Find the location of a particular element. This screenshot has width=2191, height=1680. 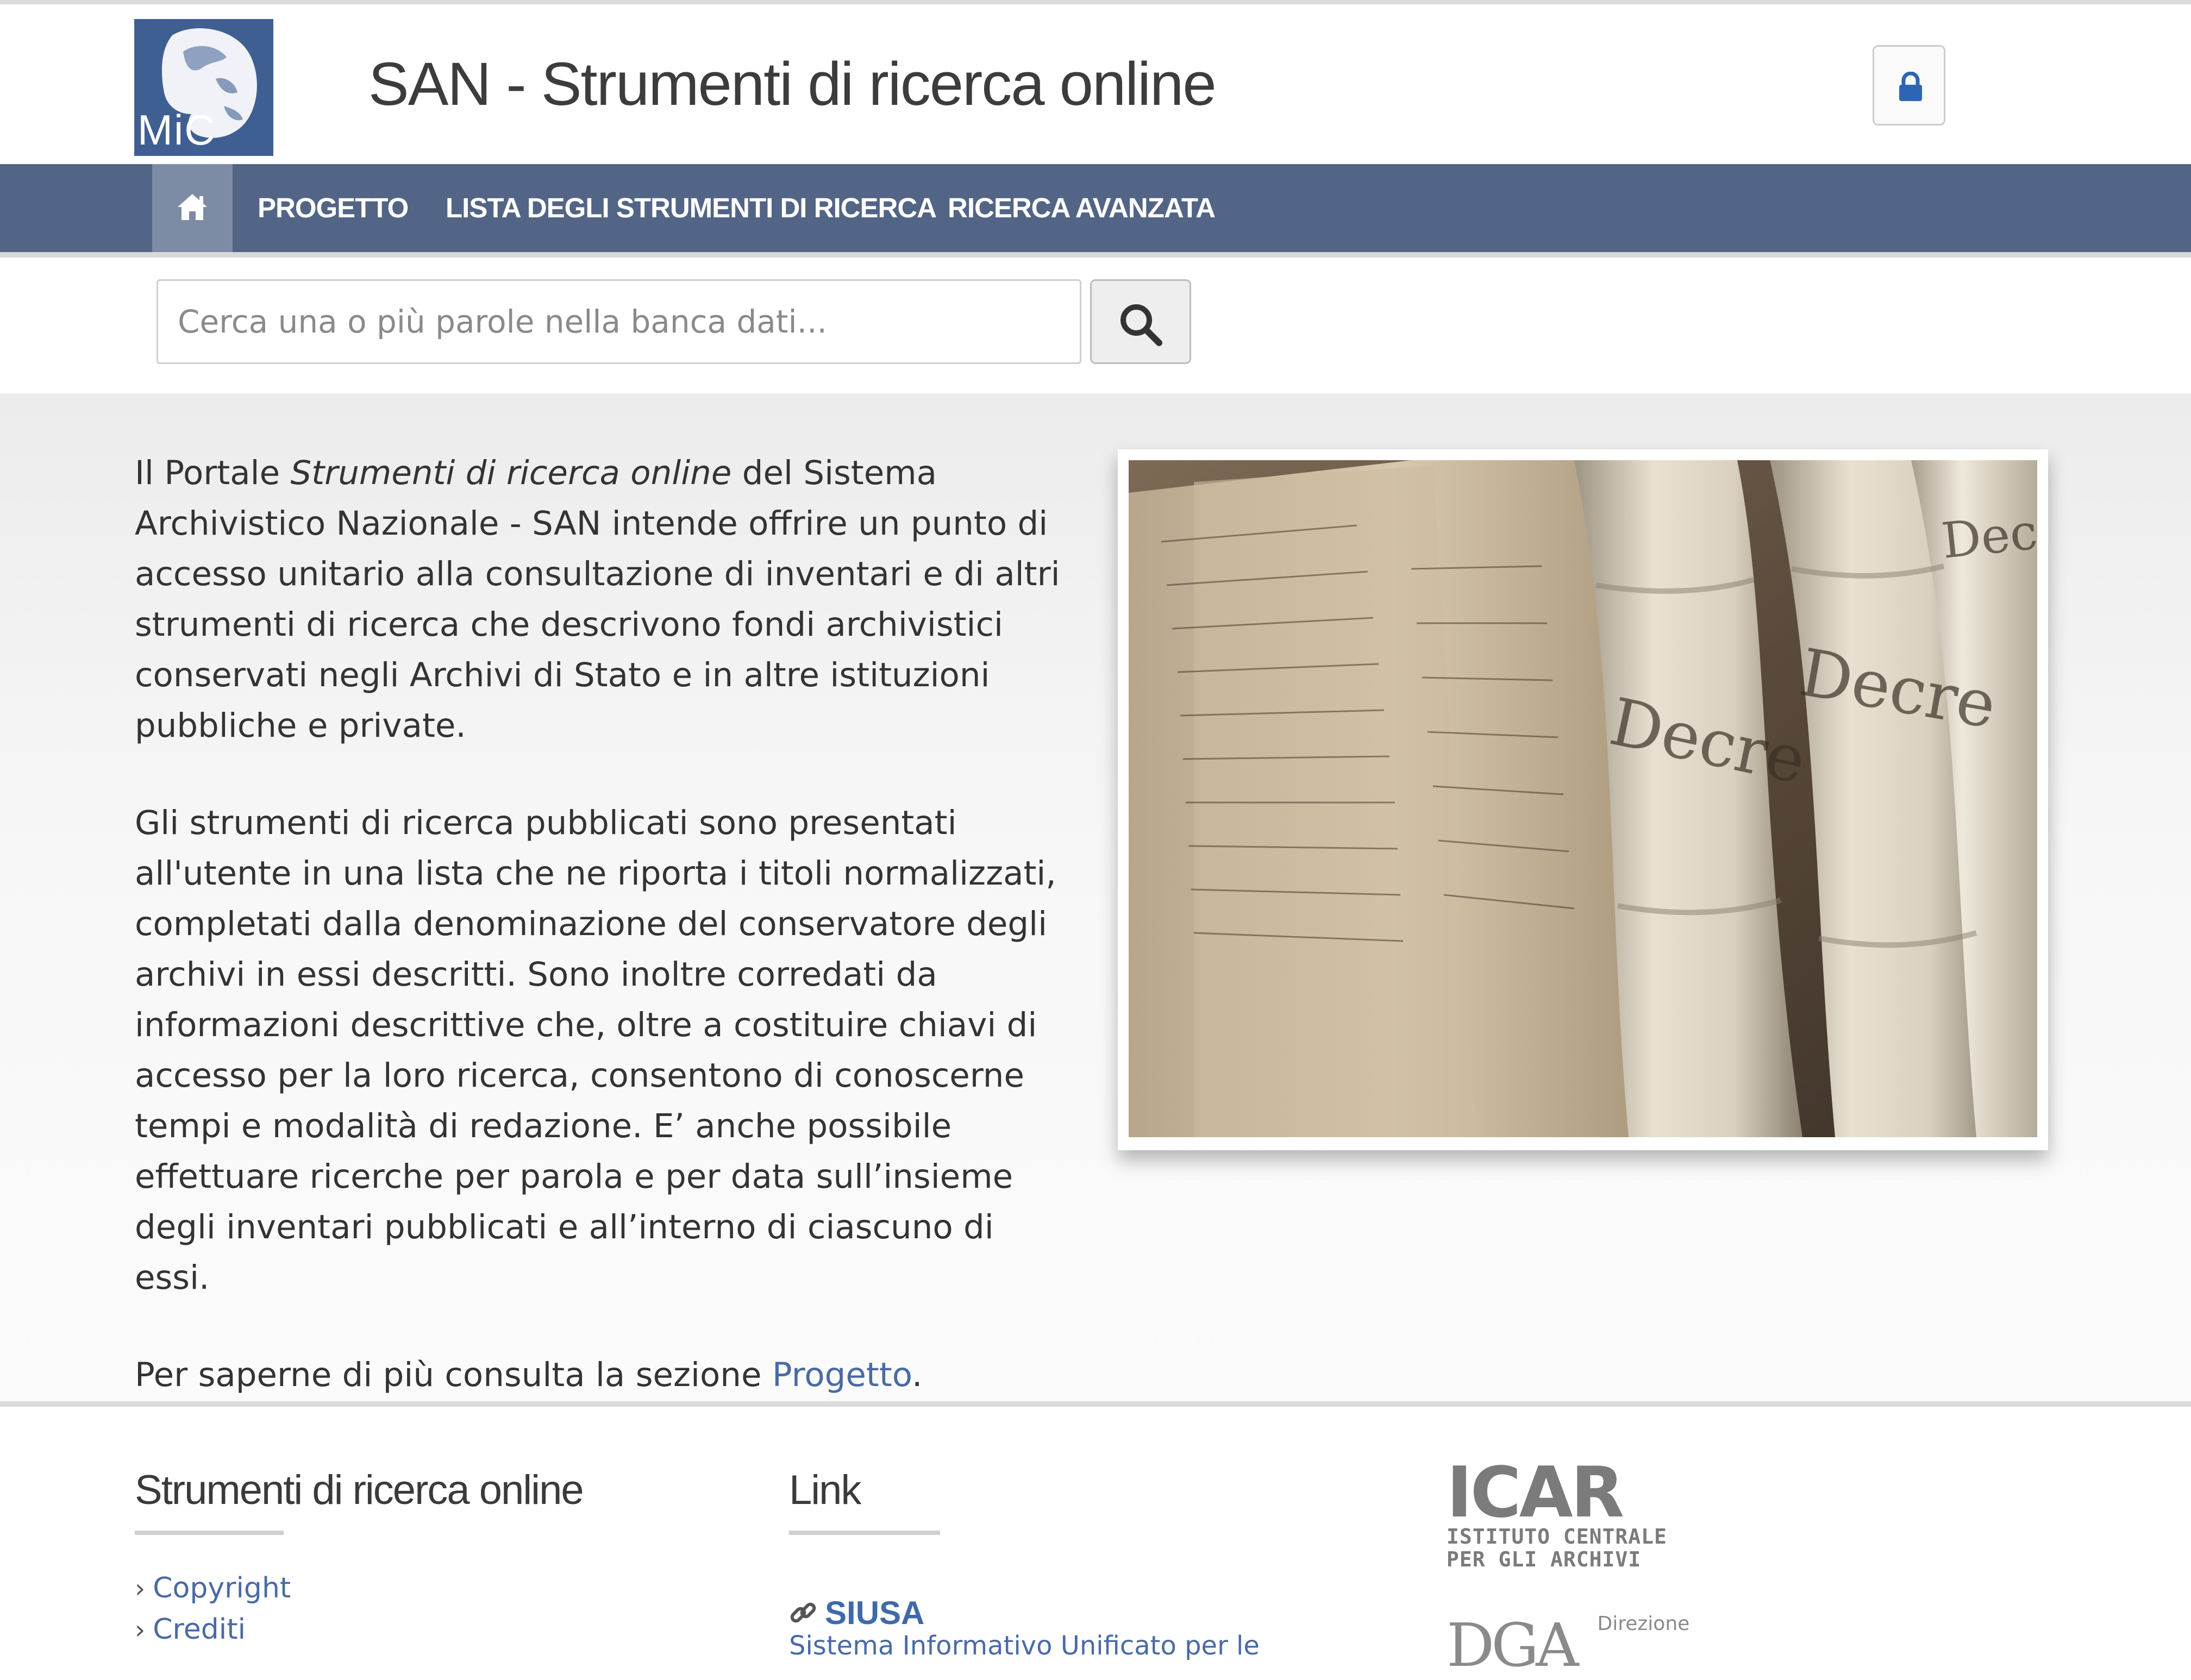

footer-separator is located at coordinates (1095, 1404).